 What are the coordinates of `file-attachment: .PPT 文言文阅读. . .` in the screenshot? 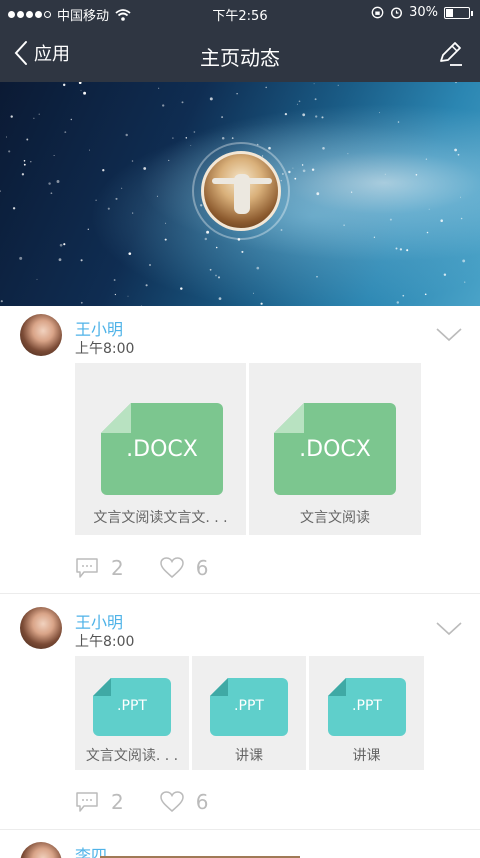 It's located at (132, 713).